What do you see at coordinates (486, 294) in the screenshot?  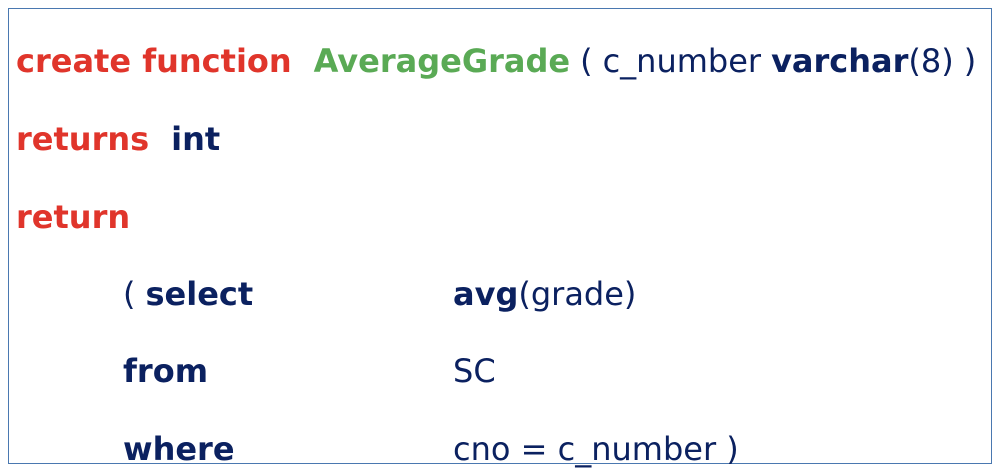 I see `function-avg: avg` at bounding box center [486, 294].